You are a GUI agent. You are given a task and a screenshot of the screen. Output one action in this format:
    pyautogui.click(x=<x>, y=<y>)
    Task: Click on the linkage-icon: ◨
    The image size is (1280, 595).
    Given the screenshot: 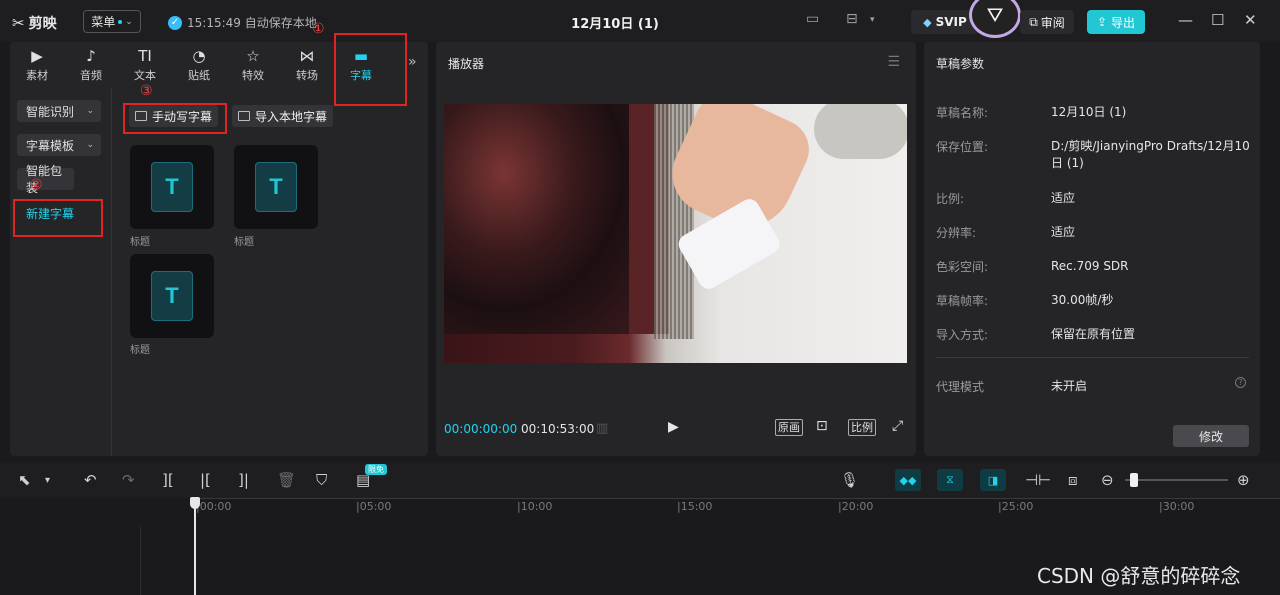 What is the action you would take?
    pyautogui.click(x=993, y=480)
    